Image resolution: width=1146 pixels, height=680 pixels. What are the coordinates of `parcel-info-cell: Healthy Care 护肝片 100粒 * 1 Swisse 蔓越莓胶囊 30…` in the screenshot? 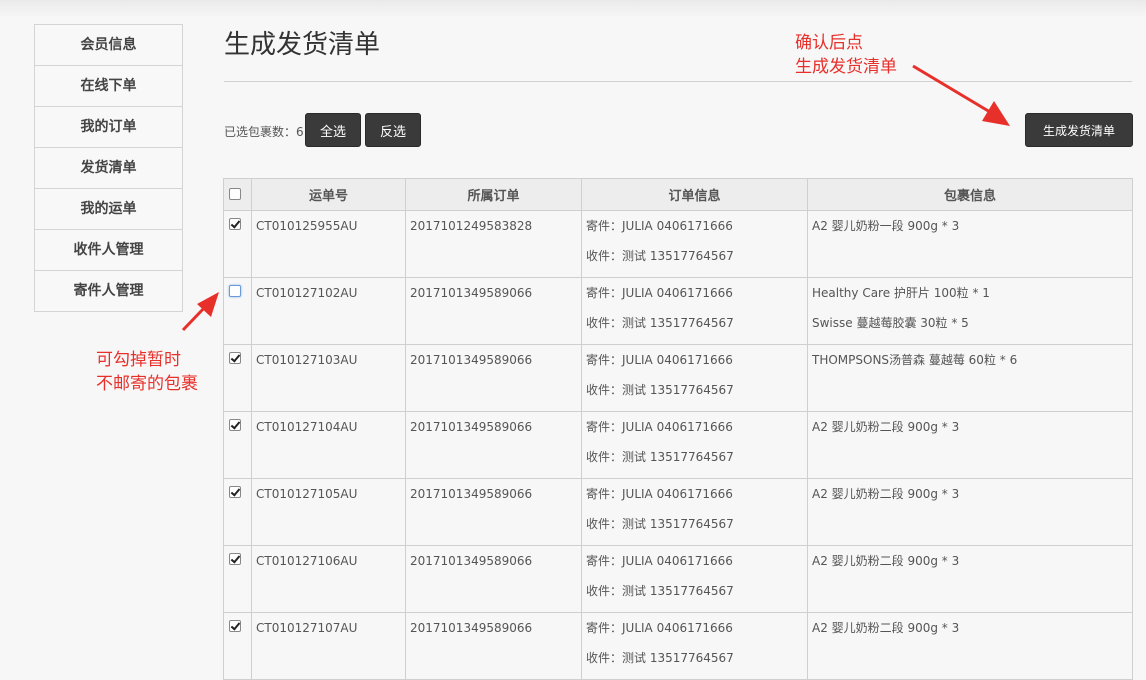 It's located at (970, 311).